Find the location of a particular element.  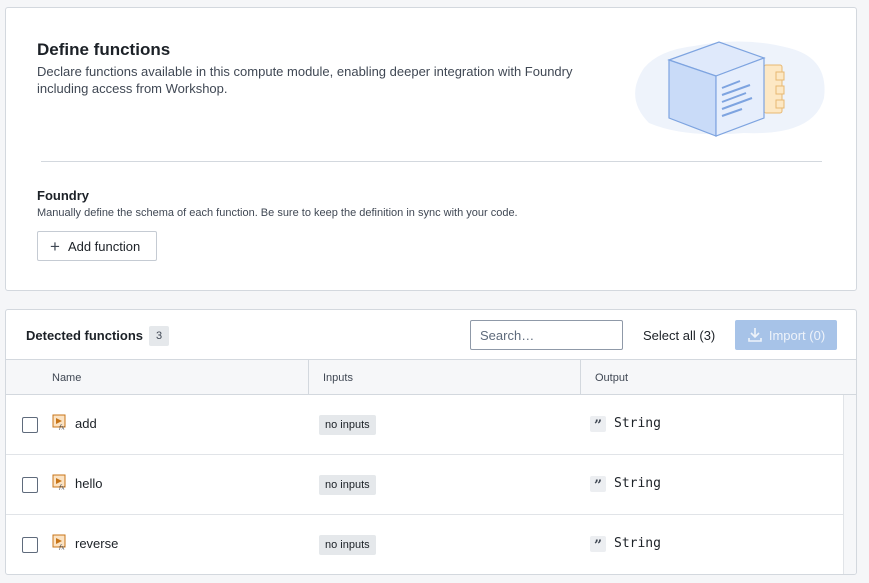

section-divider is located at coordinates (431, 161).